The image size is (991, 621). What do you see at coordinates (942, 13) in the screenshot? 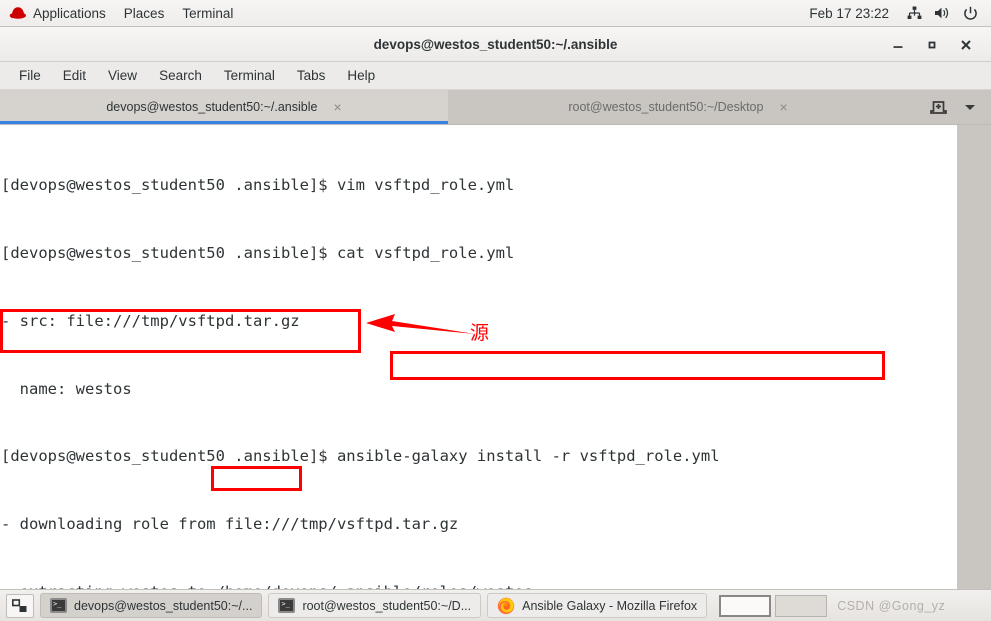
I see `volume-icon` at bounding box center [942, 13].